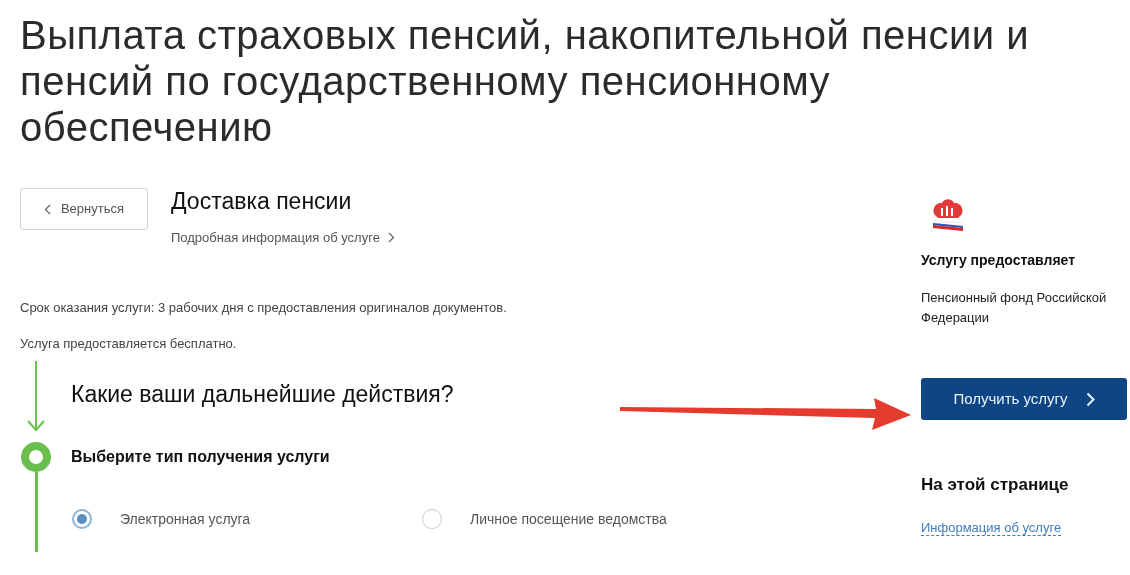 This screenshot has height=575, width=1130. What do you see at coordinates (263, 393) in the screenshot?
I see `next-steps-heading: Какие ваши дальнейшие действия?` at bounding box center [263, 393].